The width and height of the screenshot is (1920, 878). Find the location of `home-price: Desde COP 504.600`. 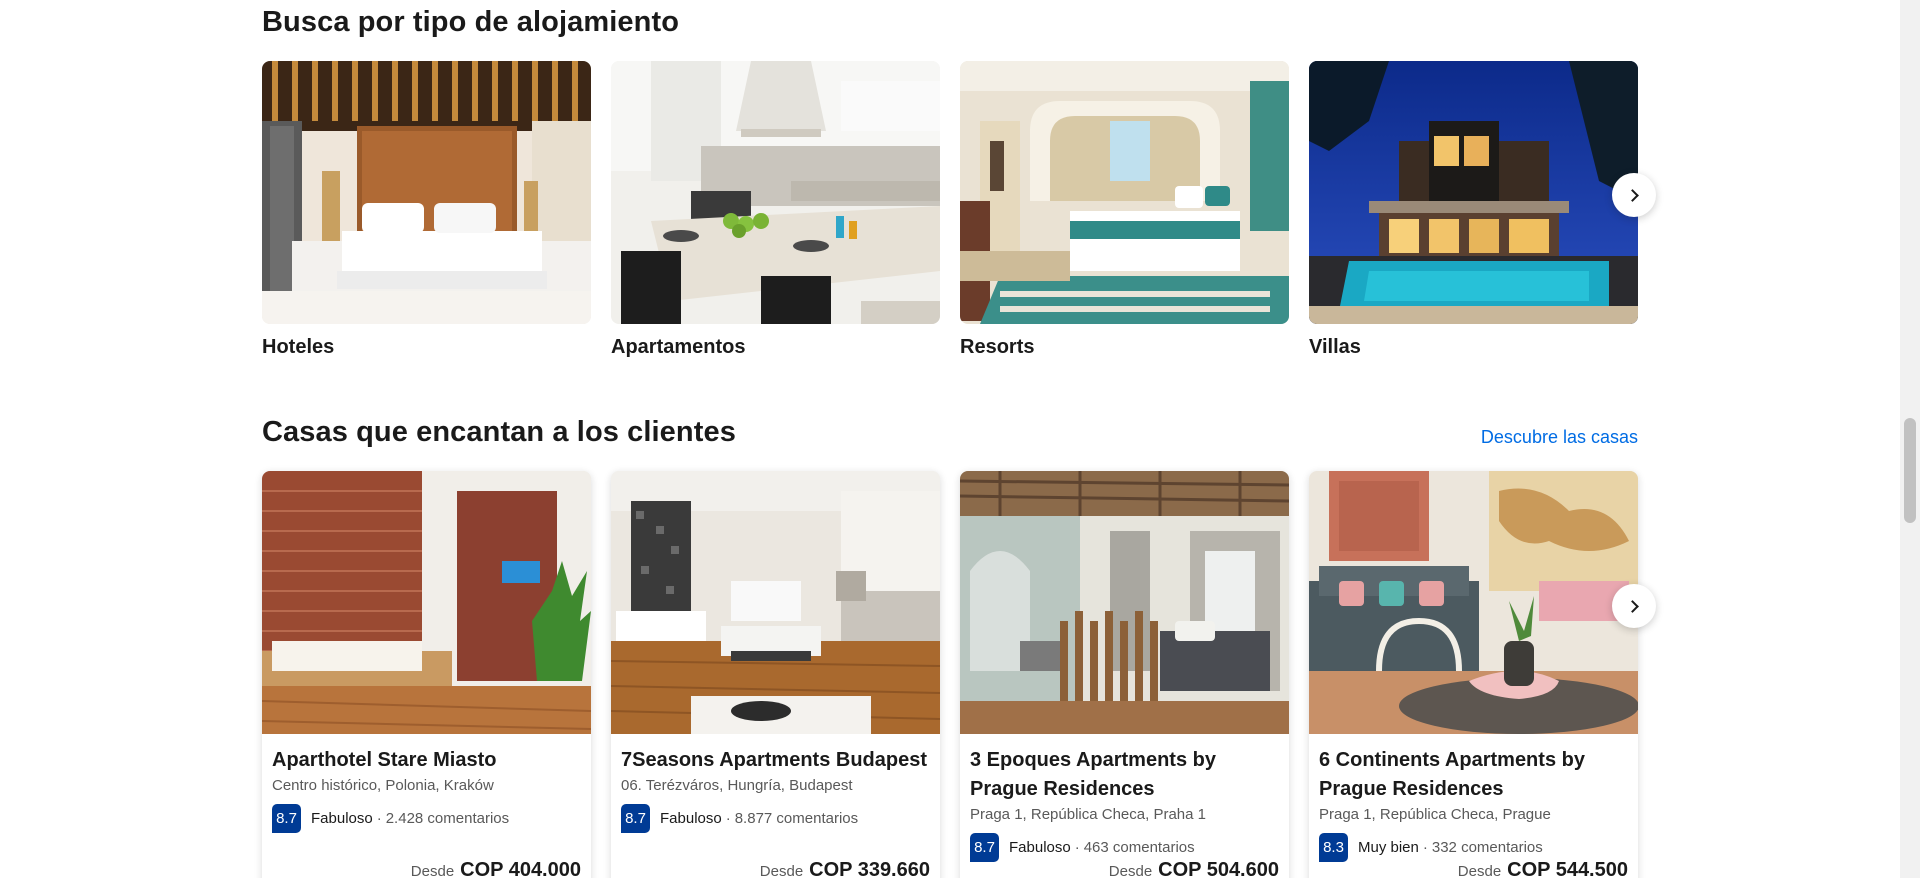

home-price: Desde COP 504.600 is located at coordinates (1194, 868).